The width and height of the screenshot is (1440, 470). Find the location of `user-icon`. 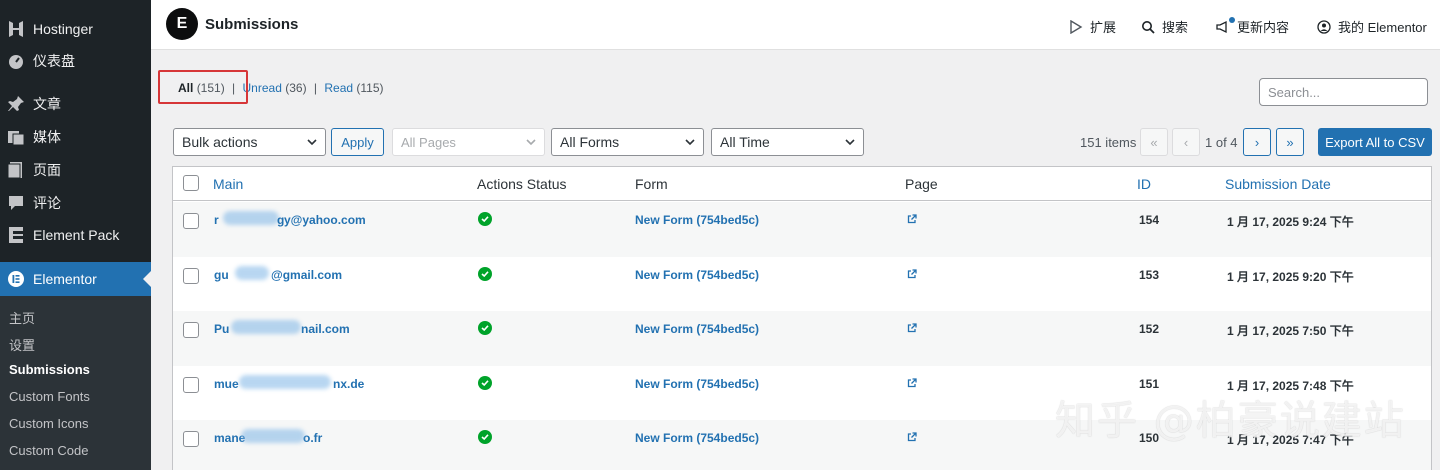

user-icon is located at coordinates (1324, 26).